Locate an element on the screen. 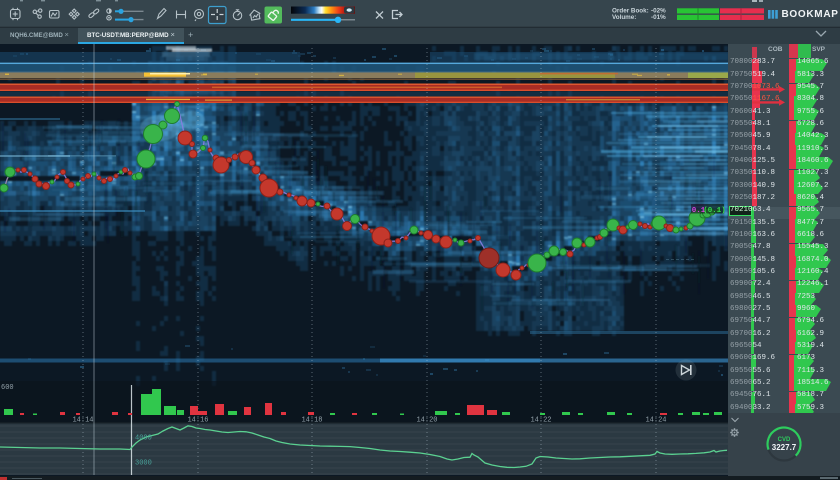 This screenshot has height=480, width=840. svg-text: 14:14 is located at coordinates (82, 421).